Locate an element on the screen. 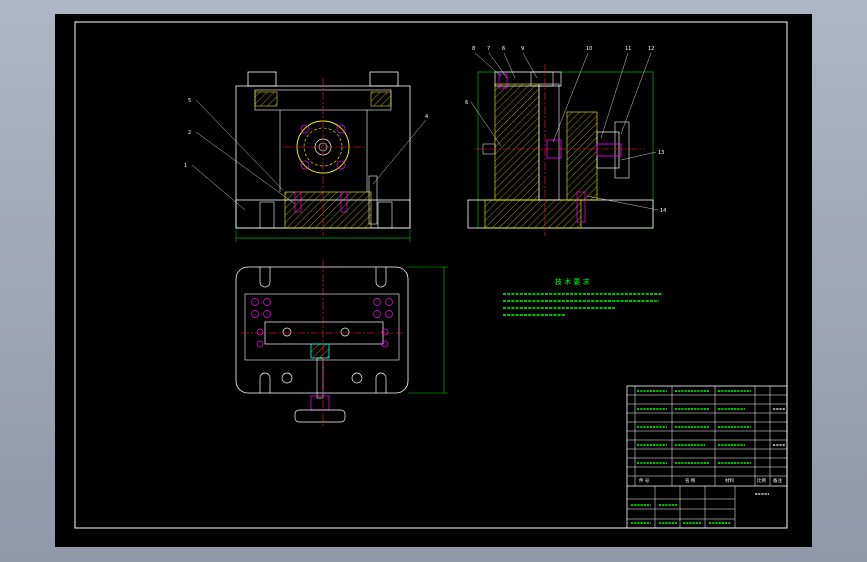 This screenshot has width=867, height=562. title-block is located at coordinates (707, 457).